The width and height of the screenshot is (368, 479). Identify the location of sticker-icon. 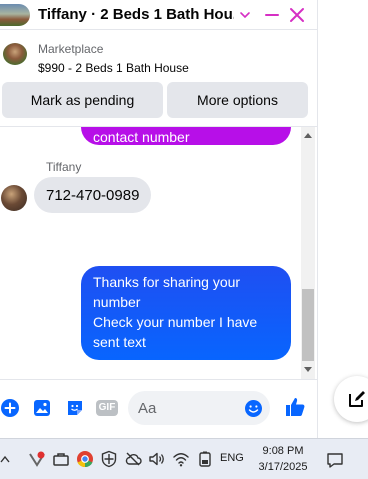
(75, 408).